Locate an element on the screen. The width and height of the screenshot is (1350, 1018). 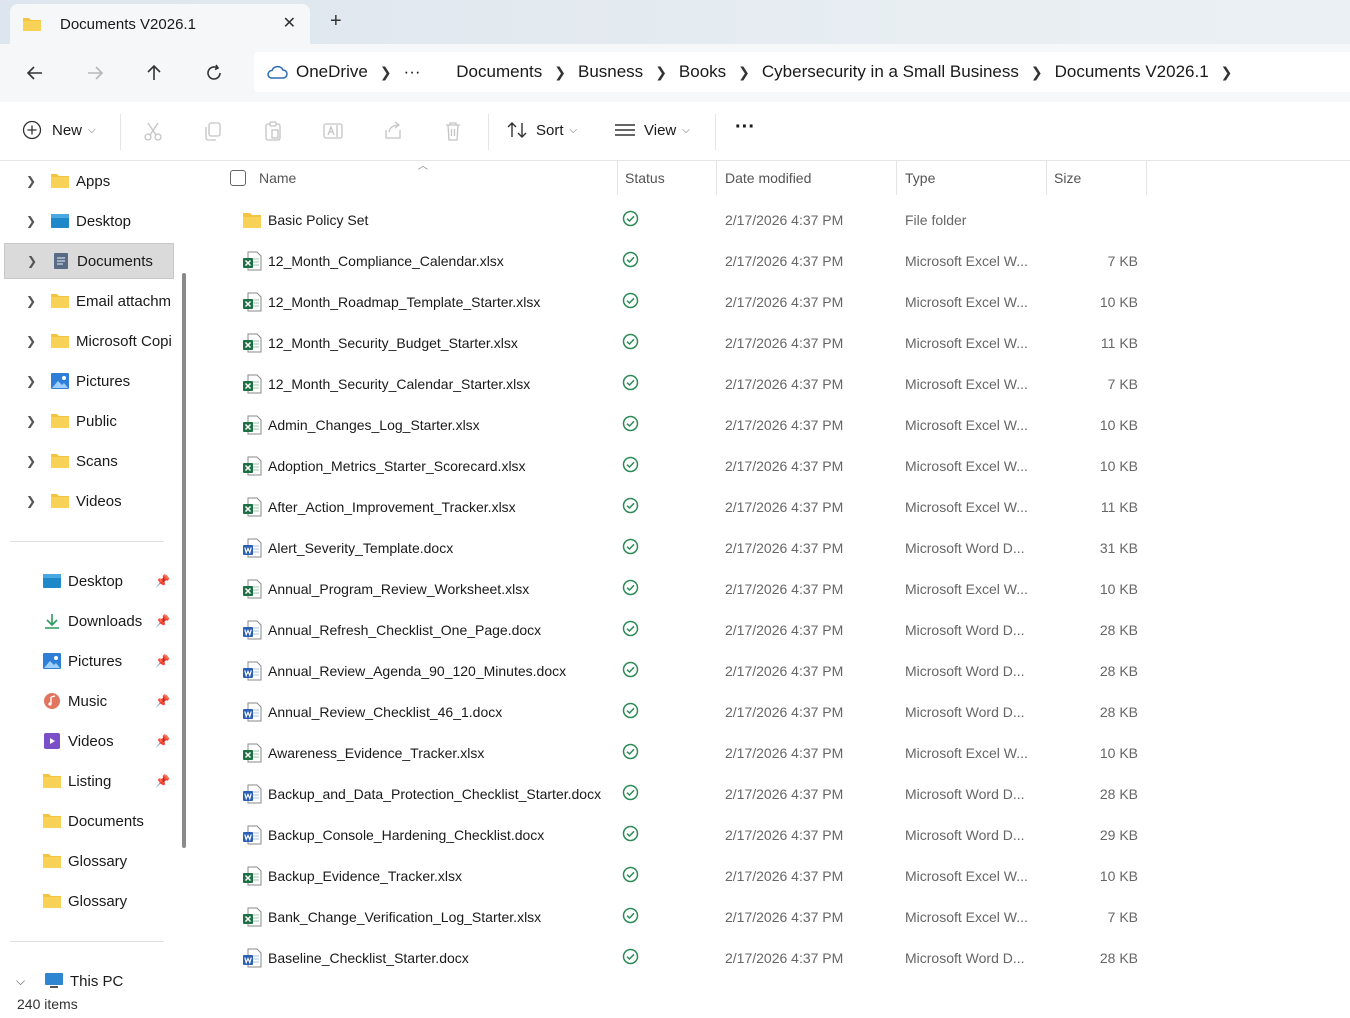
column-header-status: Status is located at coordinates (645, 178).